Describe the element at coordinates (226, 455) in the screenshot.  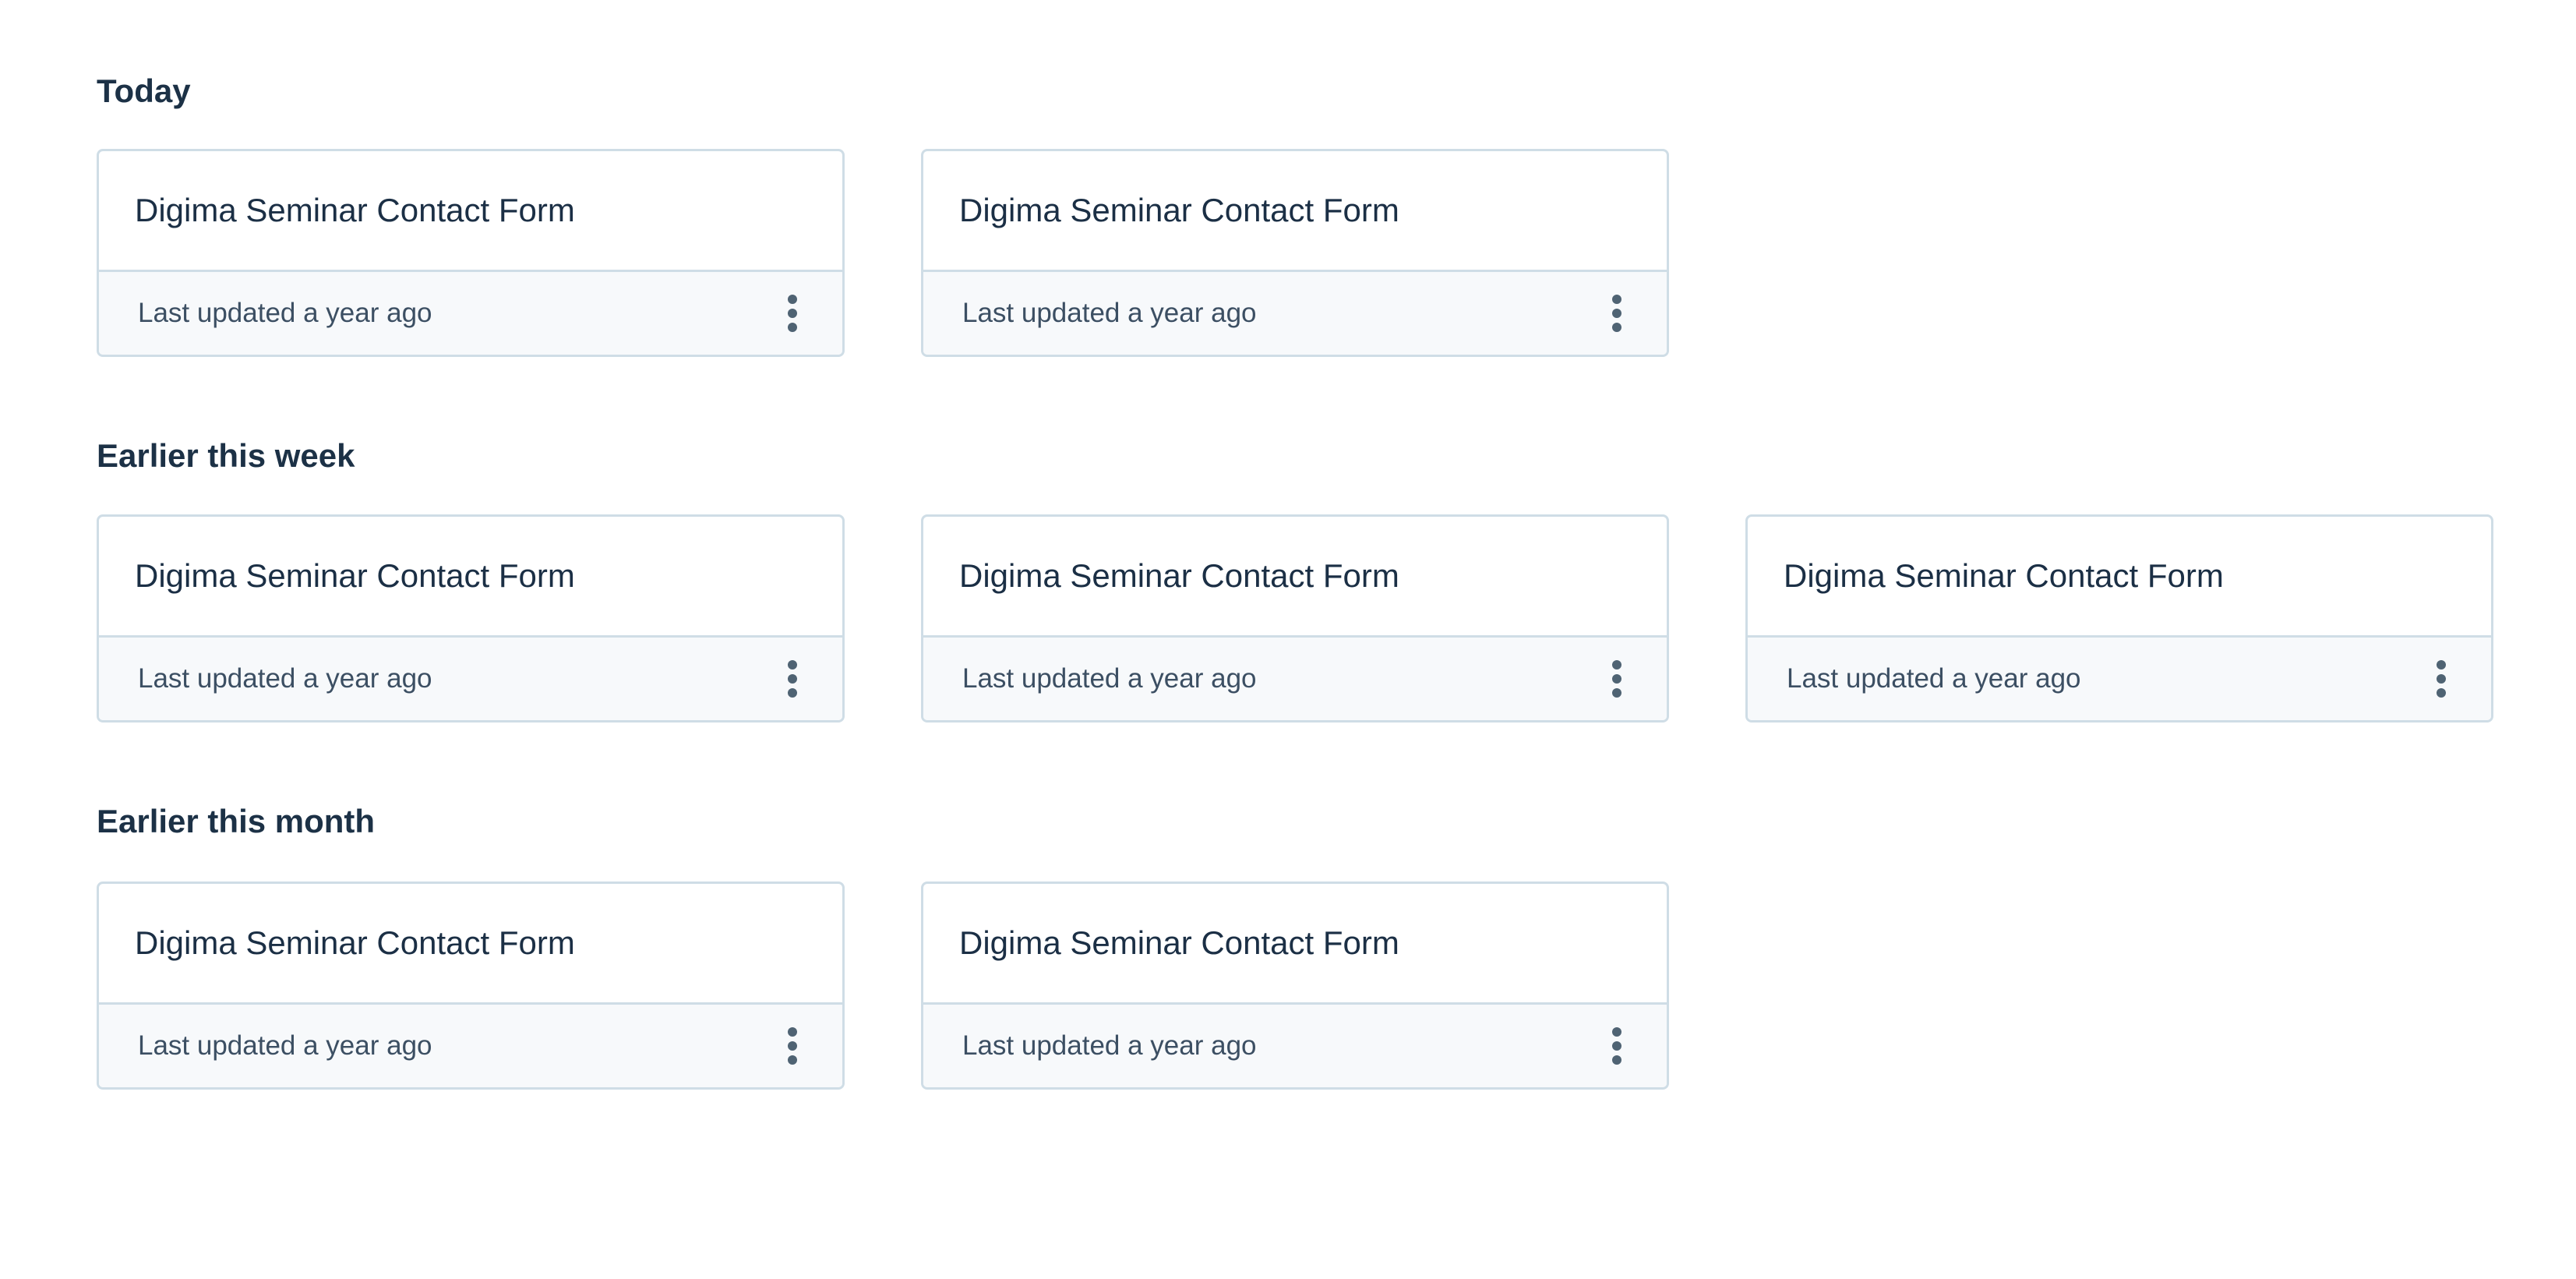
I see `section-title-earlier-this-week: Earlier this week` at that location.